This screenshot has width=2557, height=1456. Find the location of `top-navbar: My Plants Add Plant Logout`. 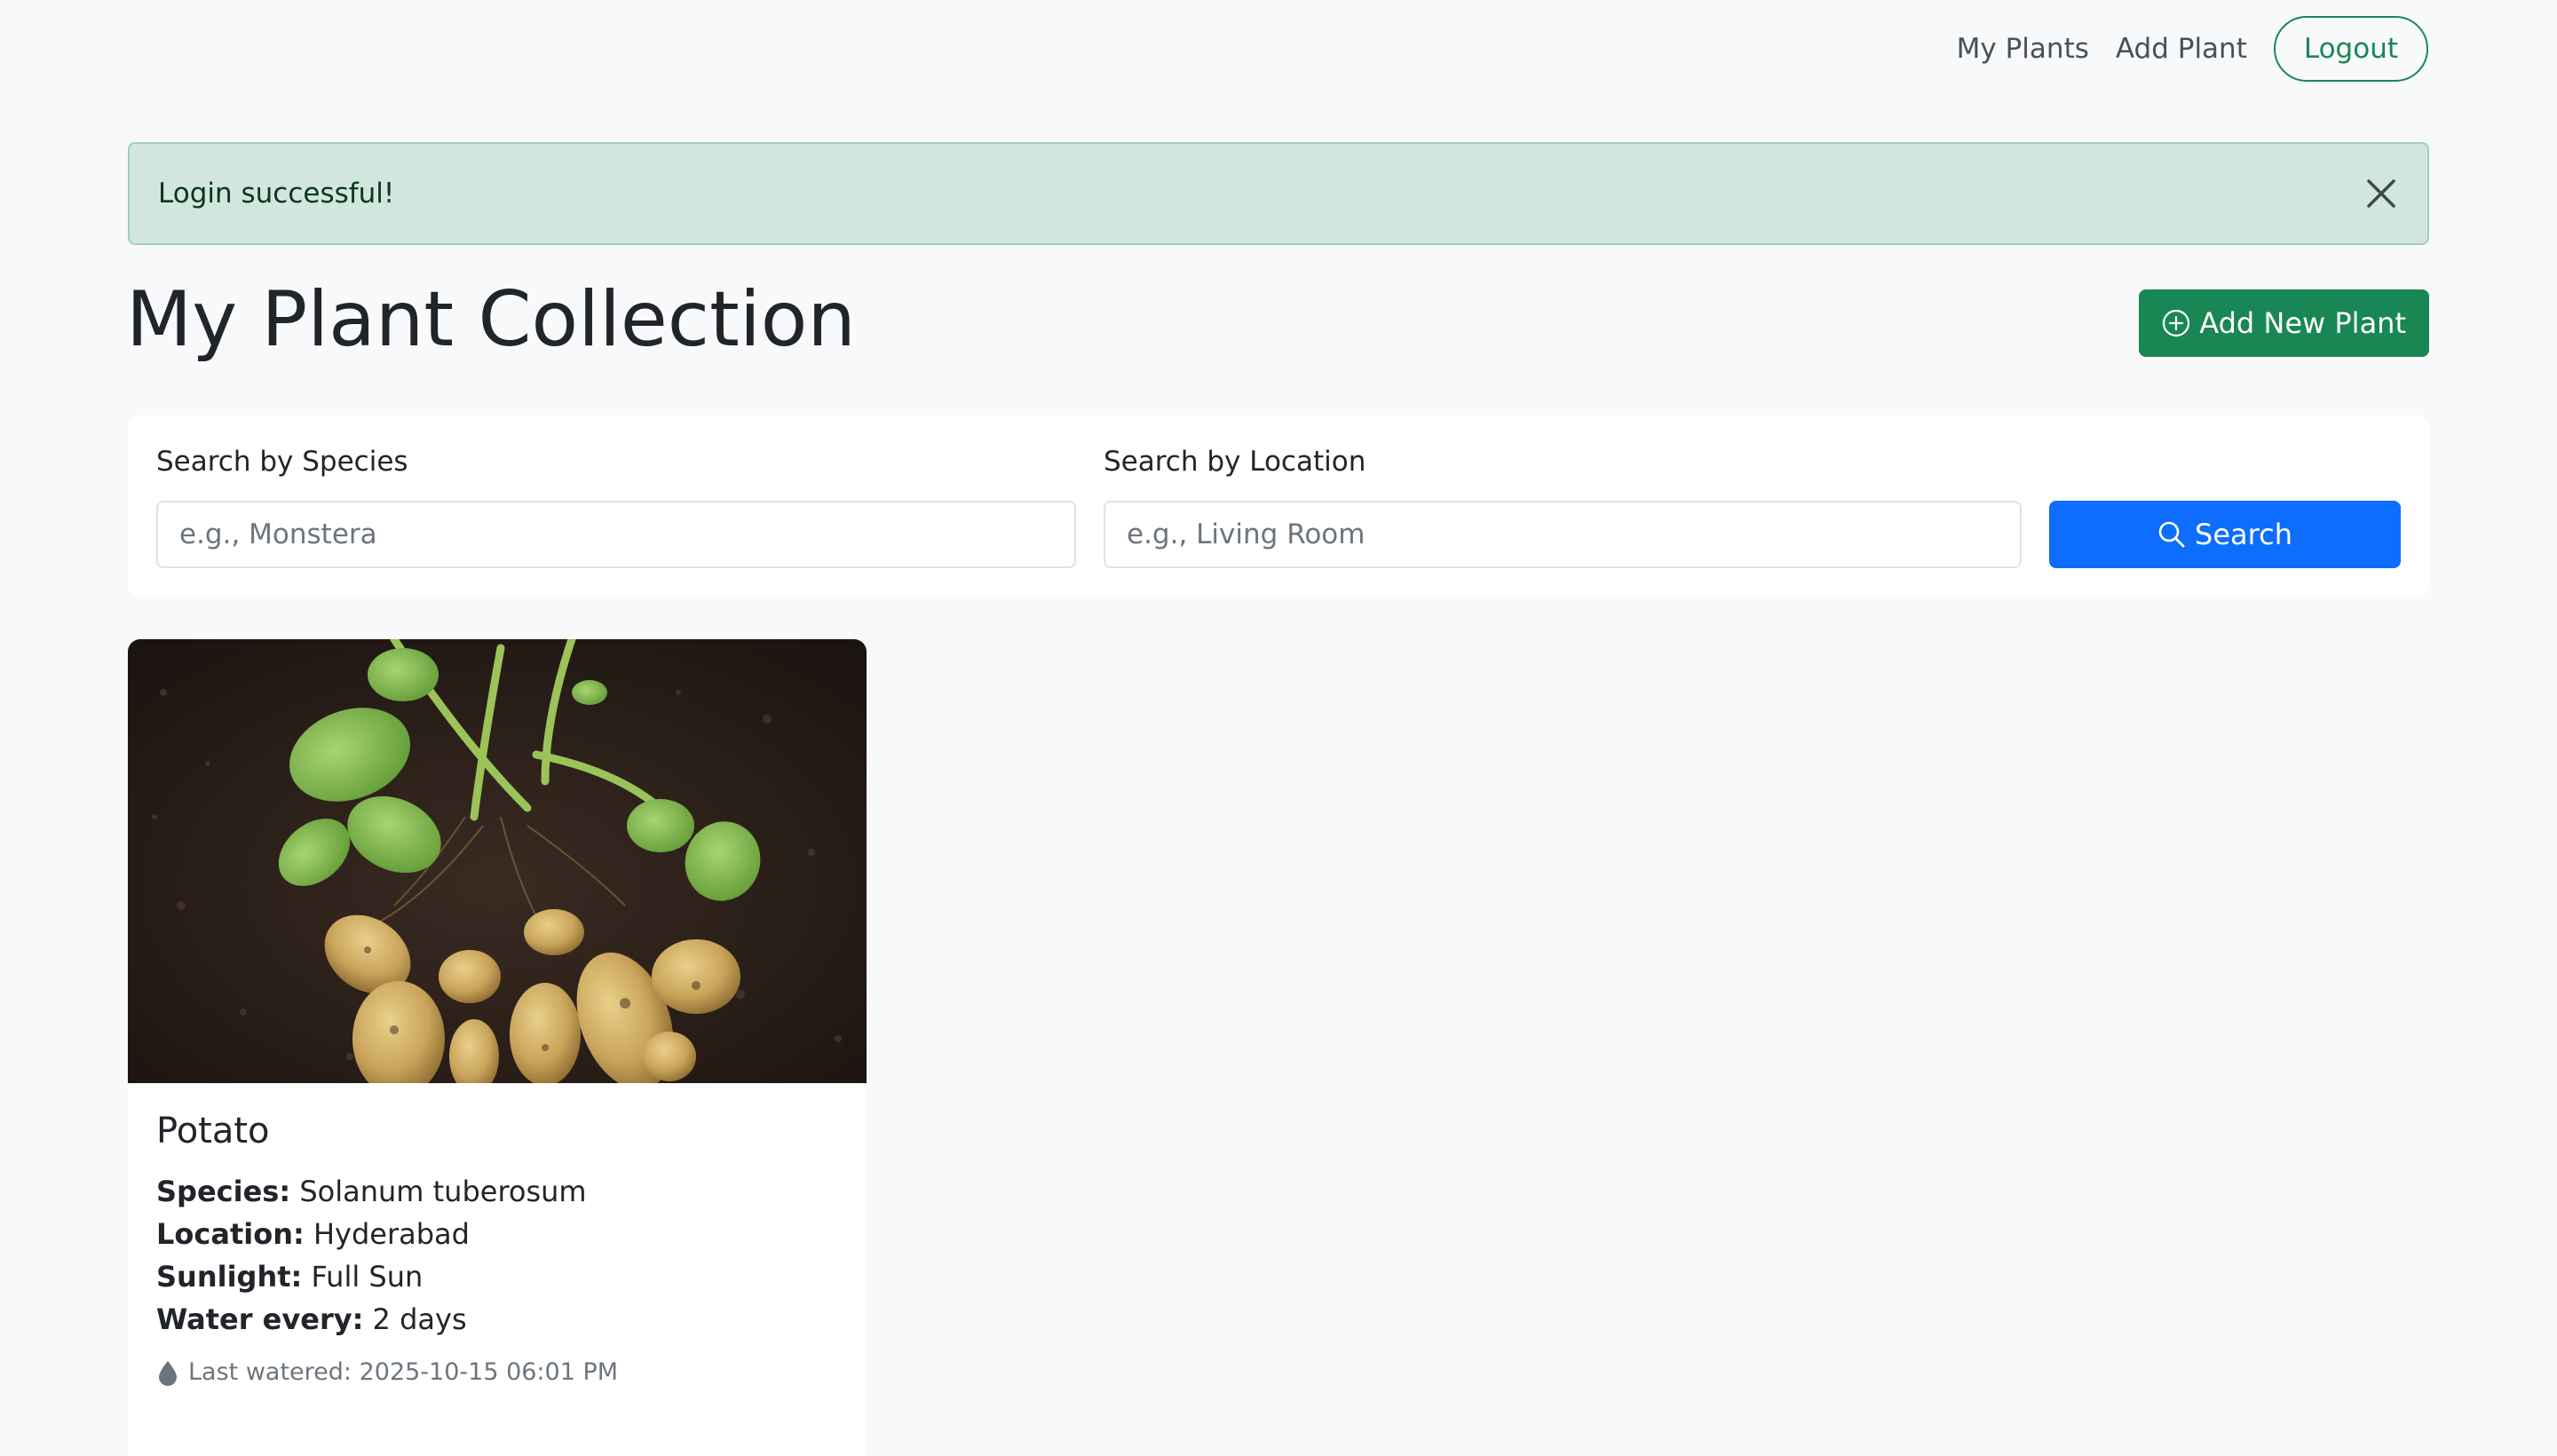

top-navbar: My Plants Add Plant Logout is located at coordinates (2192, 49).